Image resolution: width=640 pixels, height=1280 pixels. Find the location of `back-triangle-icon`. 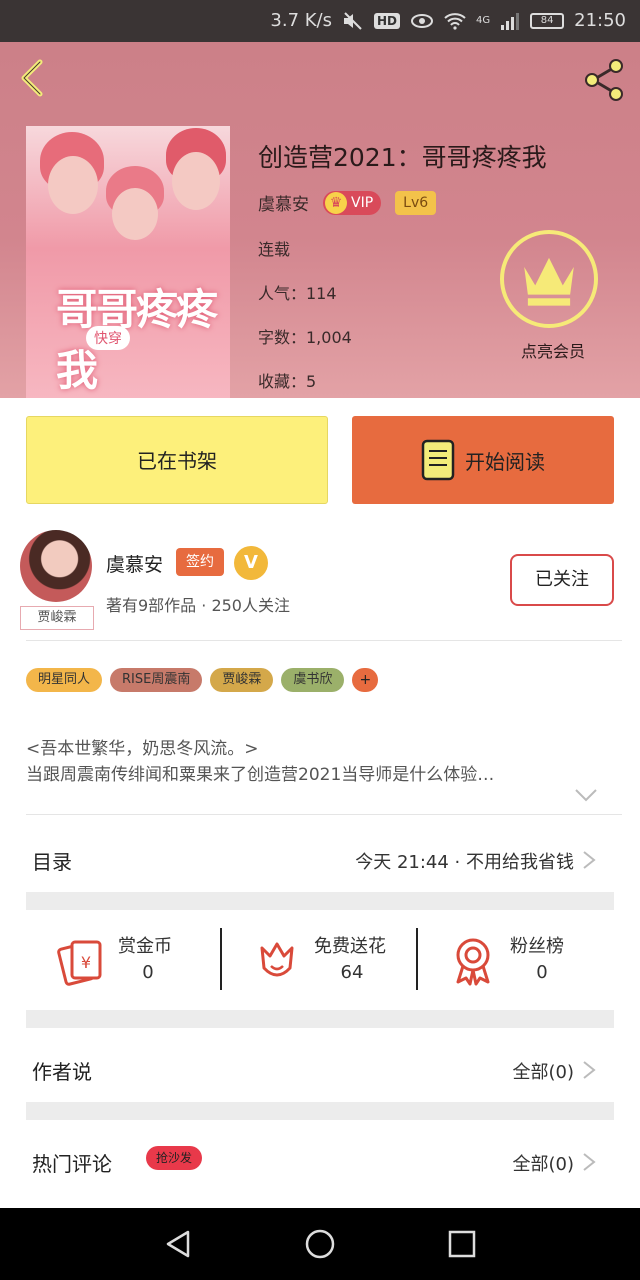

back-triangle-icon is located at coordinates (178, 1244).